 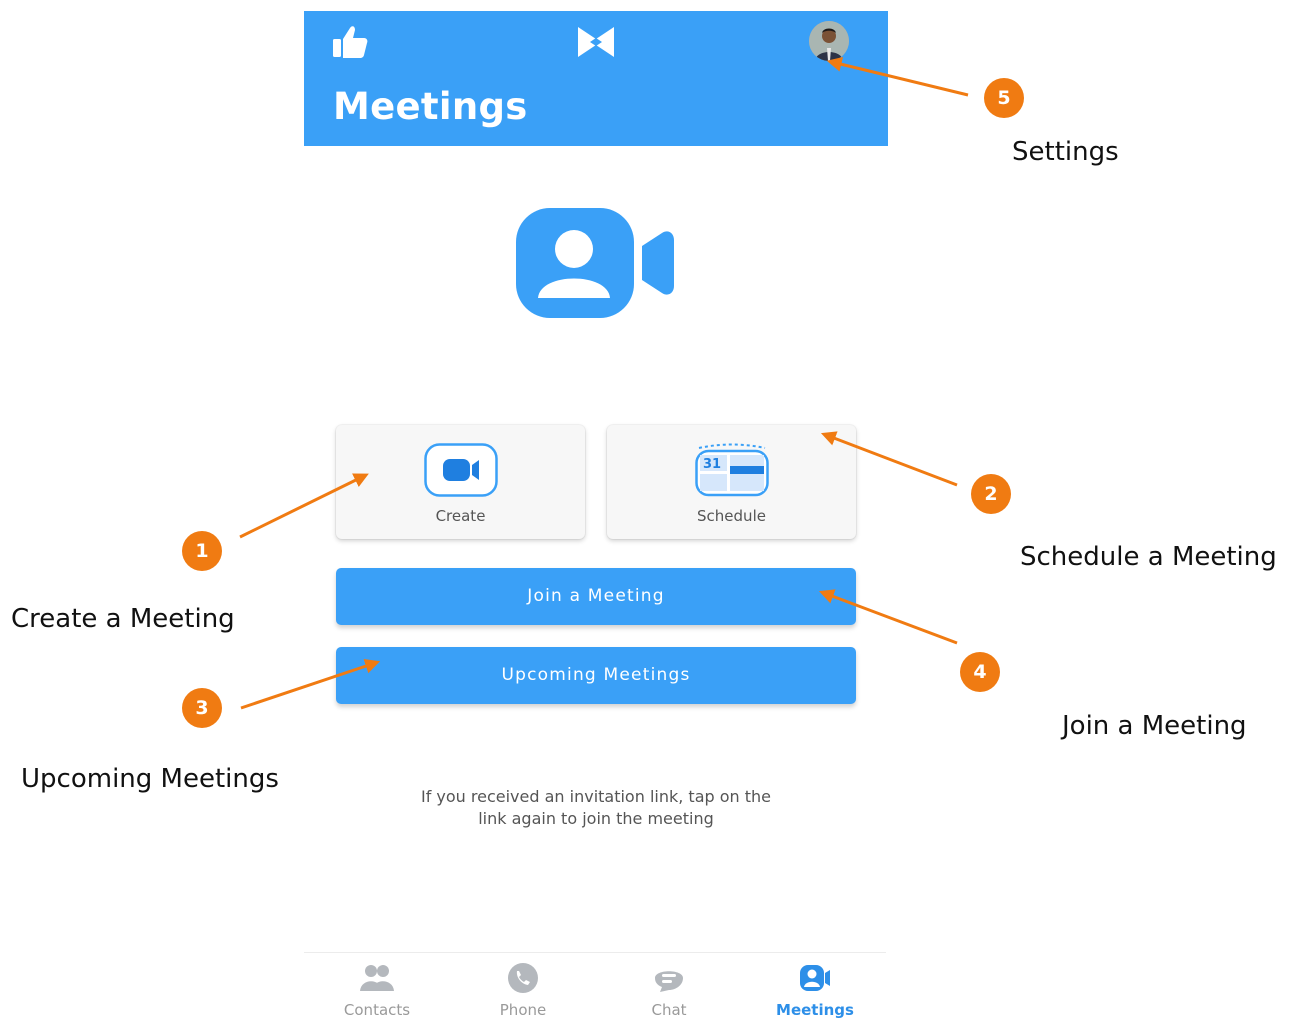 I want to click on calendar-icon: 31, so click(x=732, y=470).